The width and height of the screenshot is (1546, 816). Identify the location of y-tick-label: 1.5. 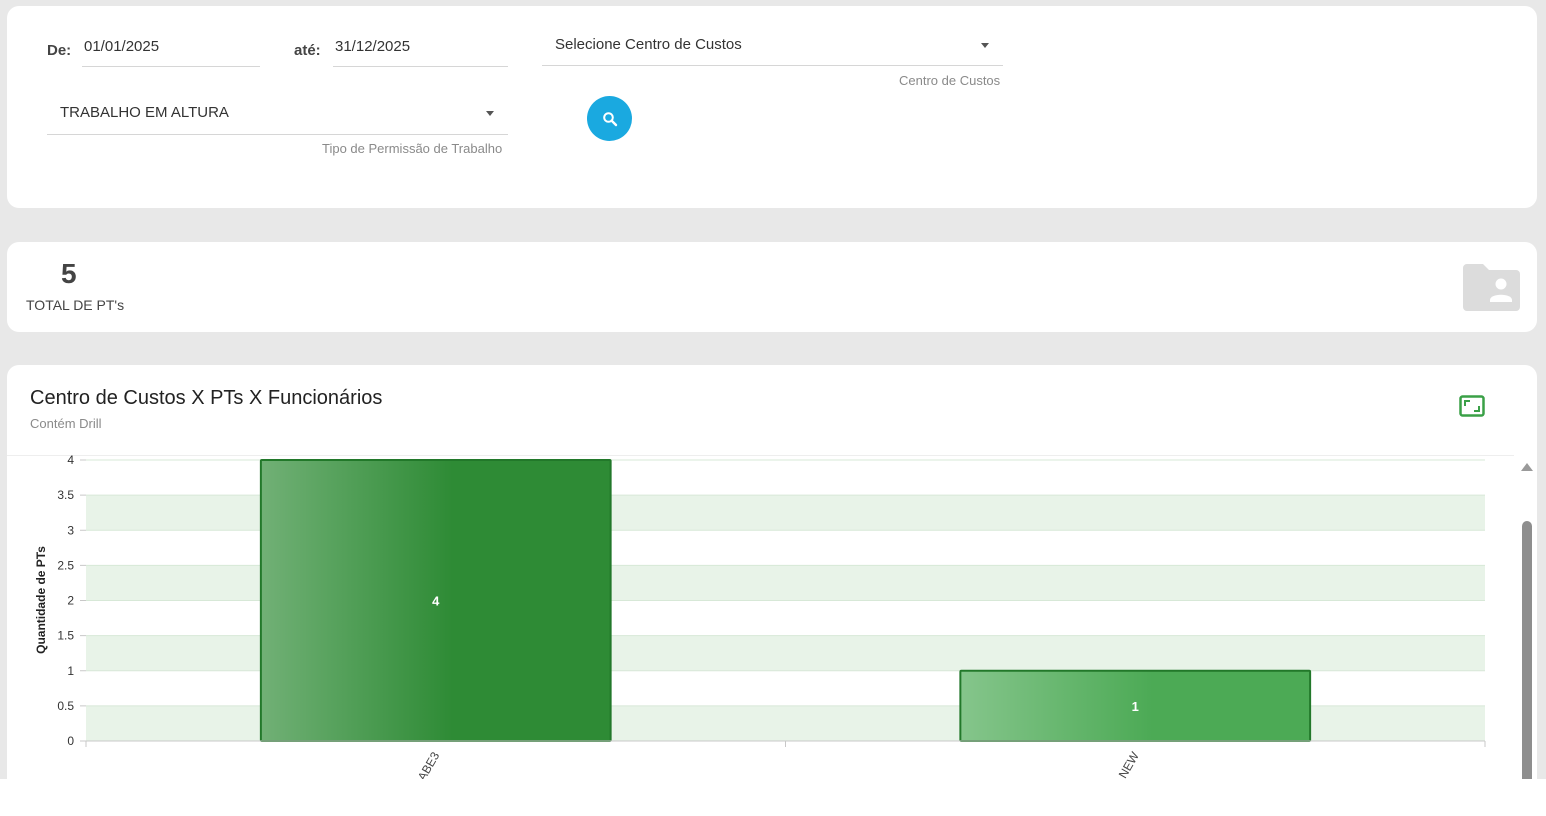
(65, 636).